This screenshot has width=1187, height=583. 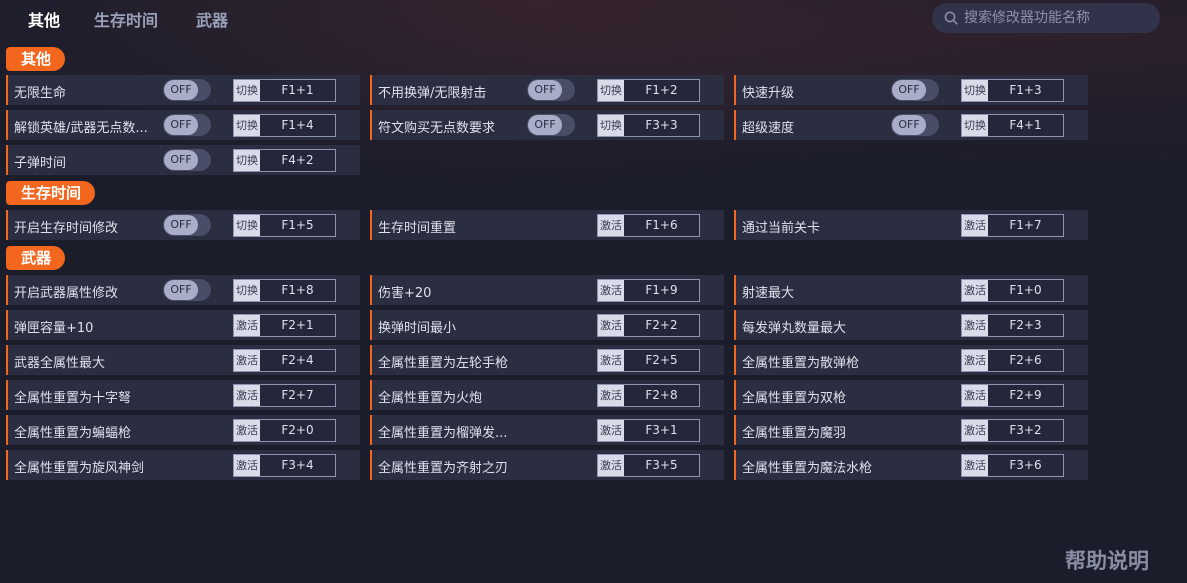 I want to click on hotkey-box: 切换 F4+2, so click(x=284, y=160).